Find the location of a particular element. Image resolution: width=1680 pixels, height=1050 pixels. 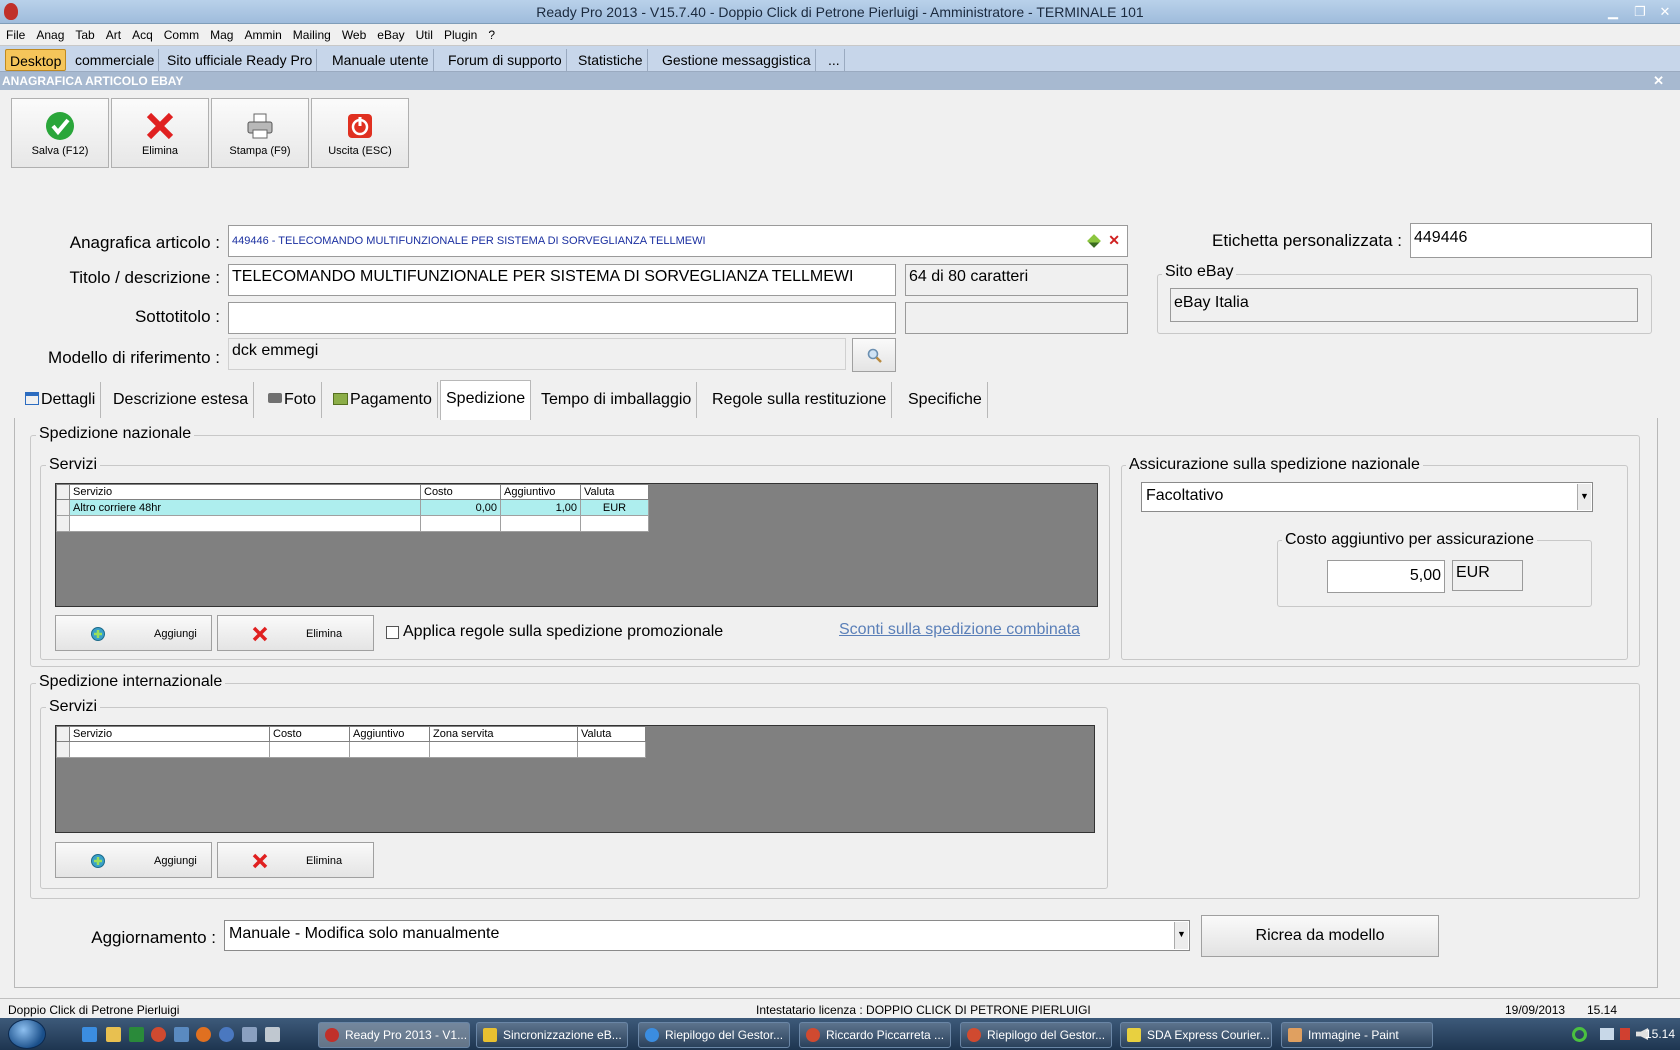

promo-checkbox is located at coordinates (392, 632).